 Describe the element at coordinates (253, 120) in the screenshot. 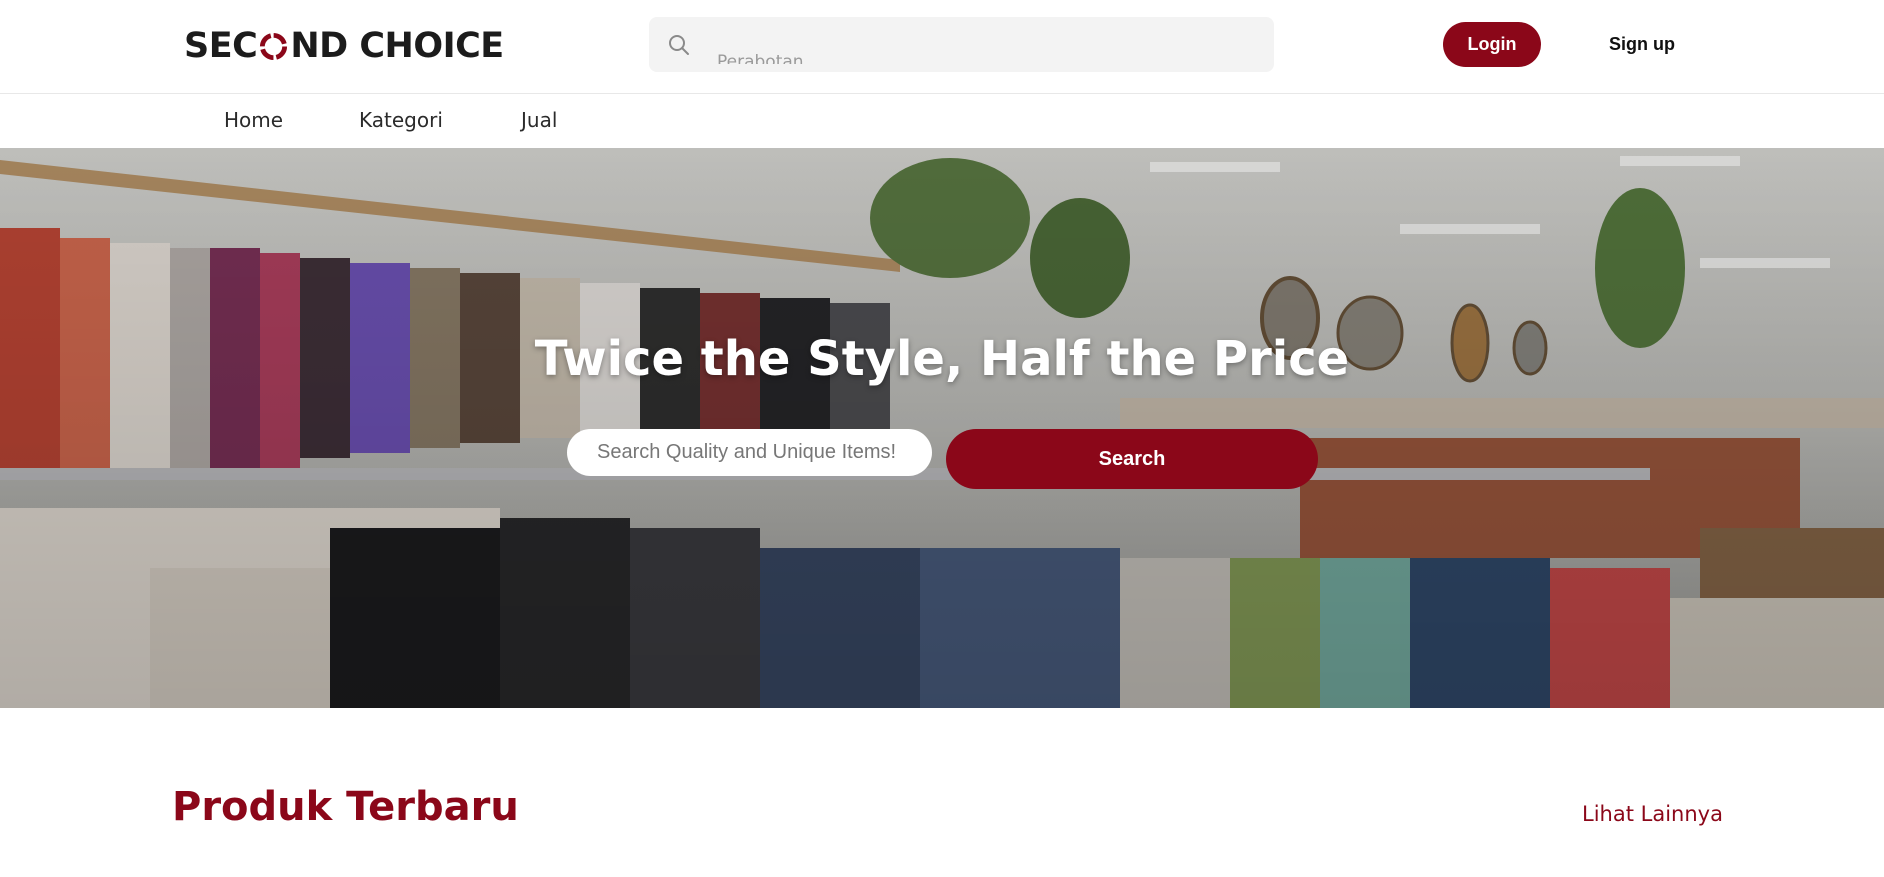

I see `nav-home: Home` at that location.